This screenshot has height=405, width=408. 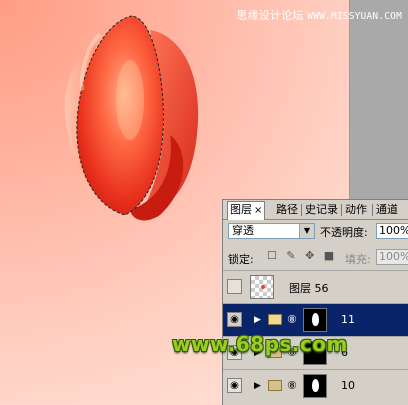 I want to click on layer-thumbnail, so click(x=262, y=287).